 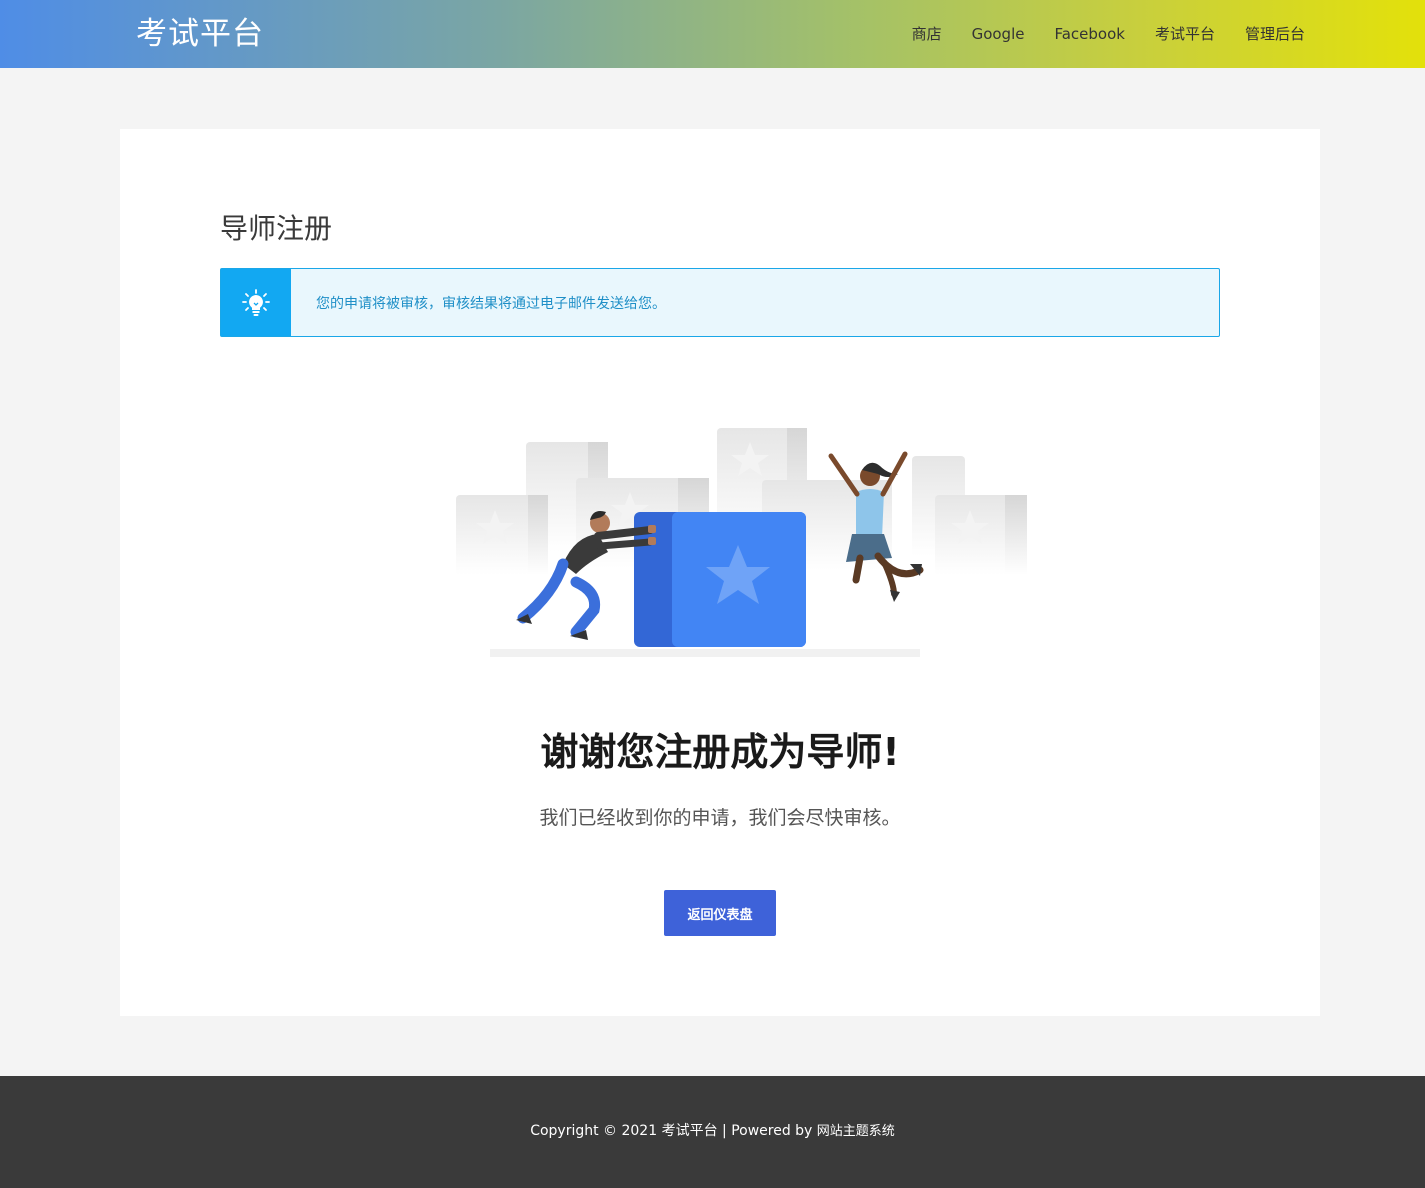 I want to click on thanks-heading: 谢谢您注册成为导师!, so click(x=720, y=752).